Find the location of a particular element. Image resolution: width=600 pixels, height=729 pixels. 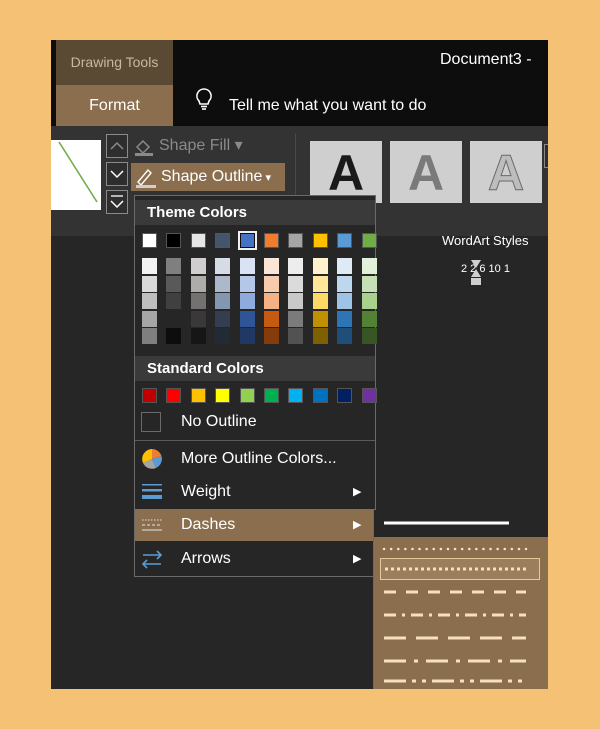

wordart-style-2: A is located at coordinates (426, 172).